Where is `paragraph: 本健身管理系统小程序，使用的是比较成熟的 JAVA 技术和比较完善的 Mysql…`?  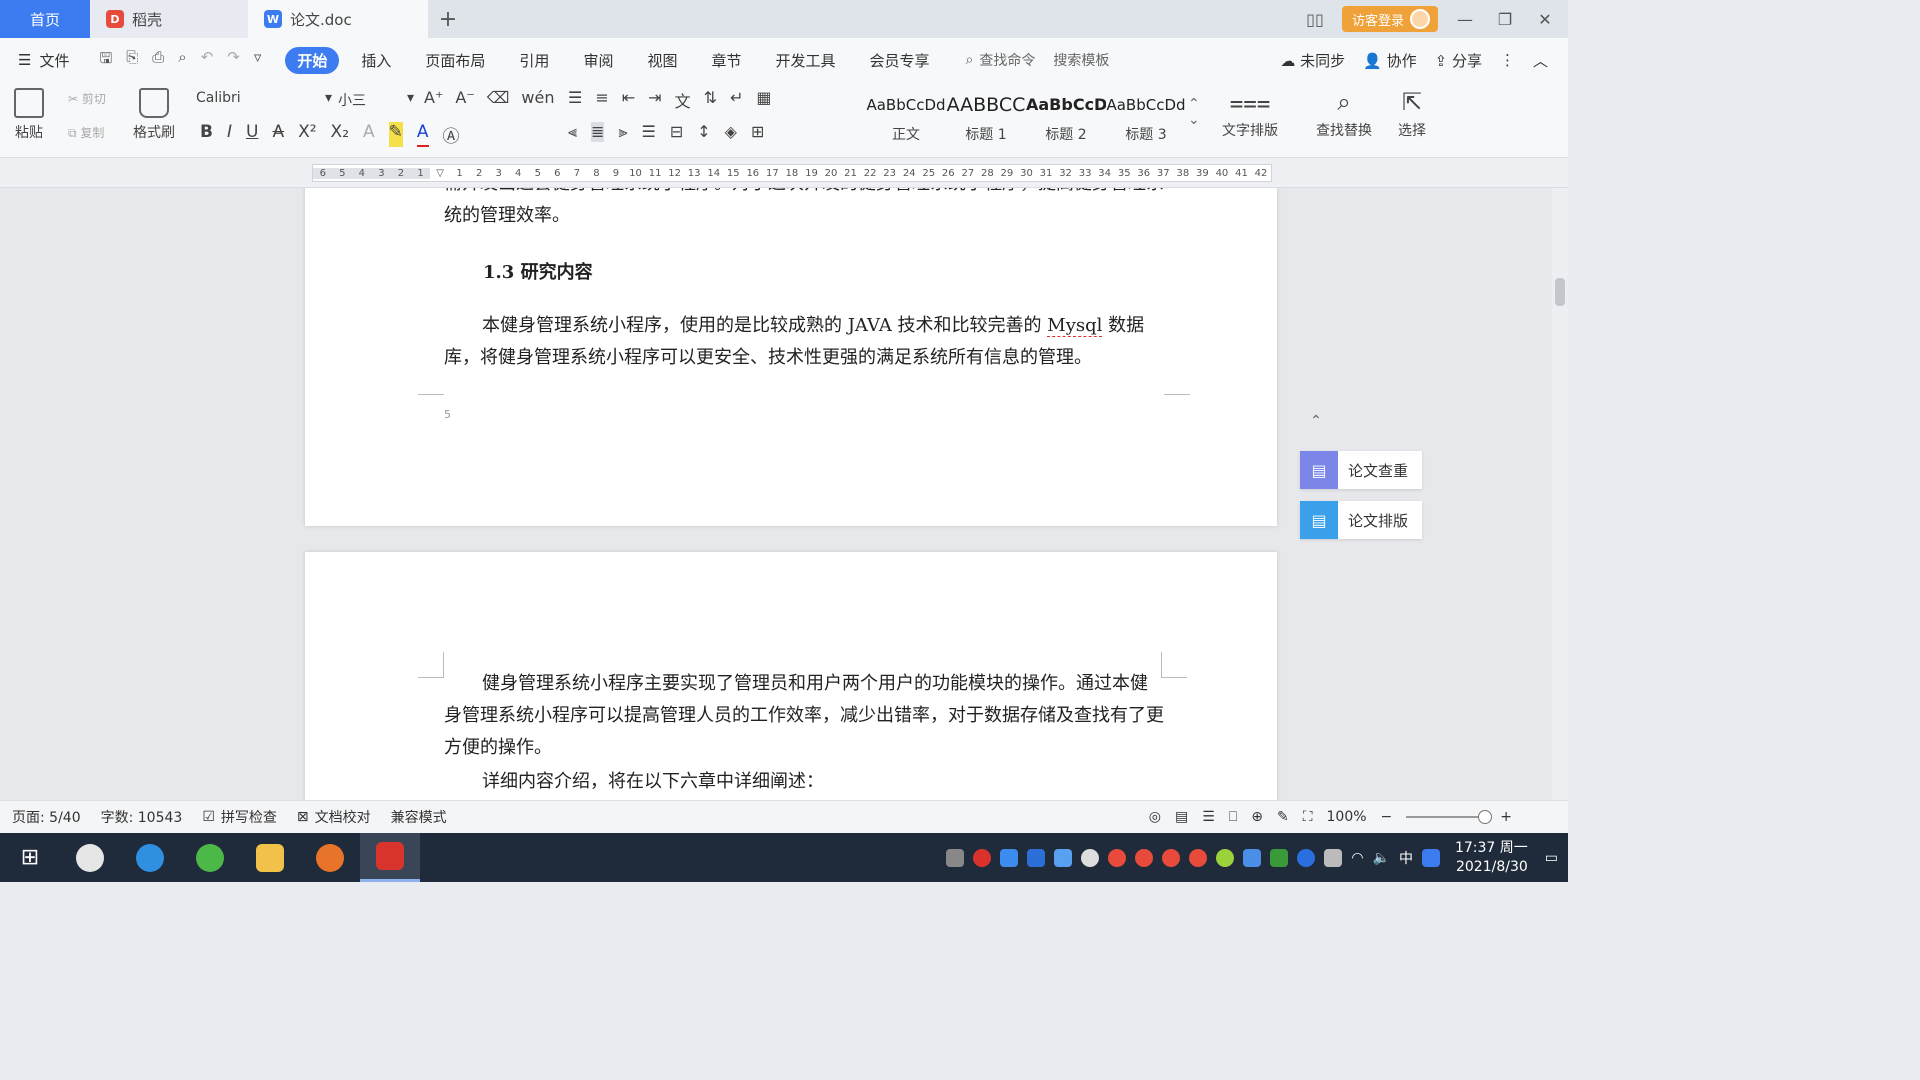 paragraph: 本健身管理系统小程序，使用的是比较成熟的 JAVA 技术和比较完善的 Mysql… is located at coordinates (804, 342).